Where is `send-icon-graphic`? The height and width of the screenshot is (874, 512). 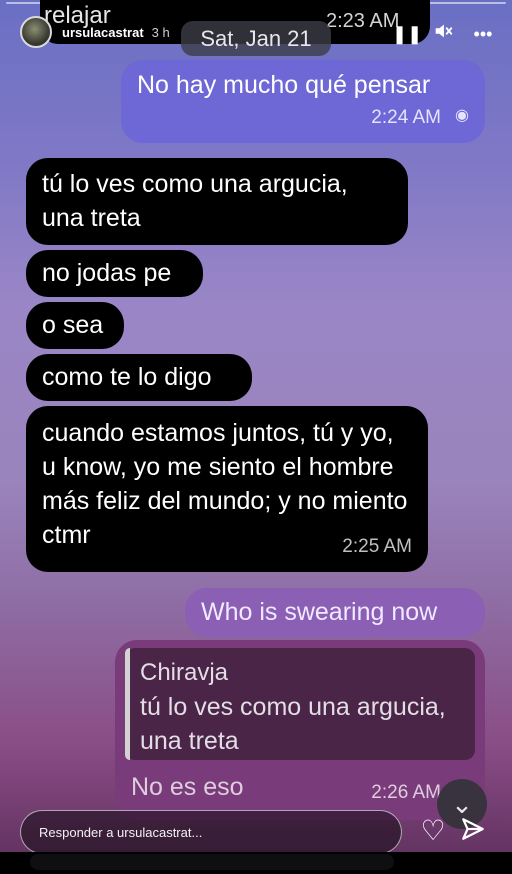
send-icon-graphic is located at coordinates (473, 829).